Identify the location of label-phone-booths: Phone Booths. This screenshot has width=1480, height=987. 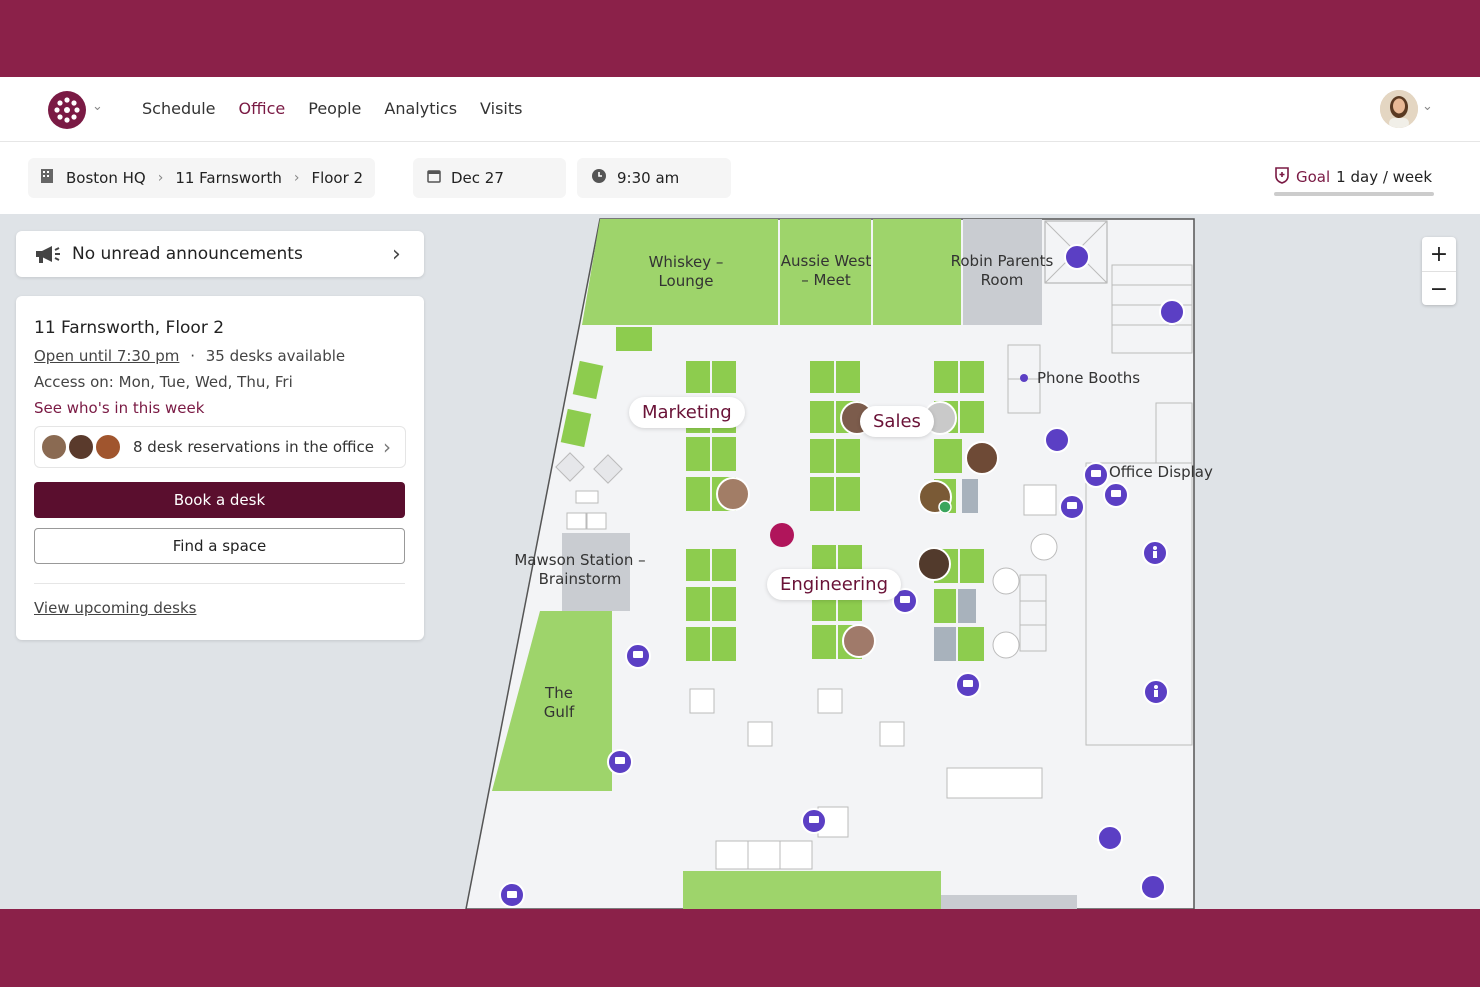
(1088, 378).